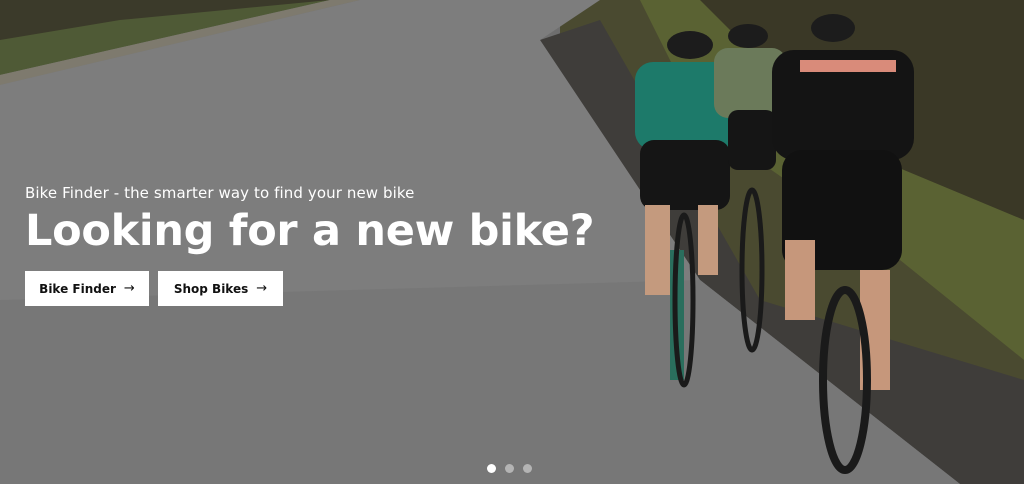 Image resolution: width=1024 pixels, height=484 pixels. What do you see at coordinates (77, 288) in the screenshot?
I see `bike-finder-button-label: Bike Finder` at bounding box center [77, 288].